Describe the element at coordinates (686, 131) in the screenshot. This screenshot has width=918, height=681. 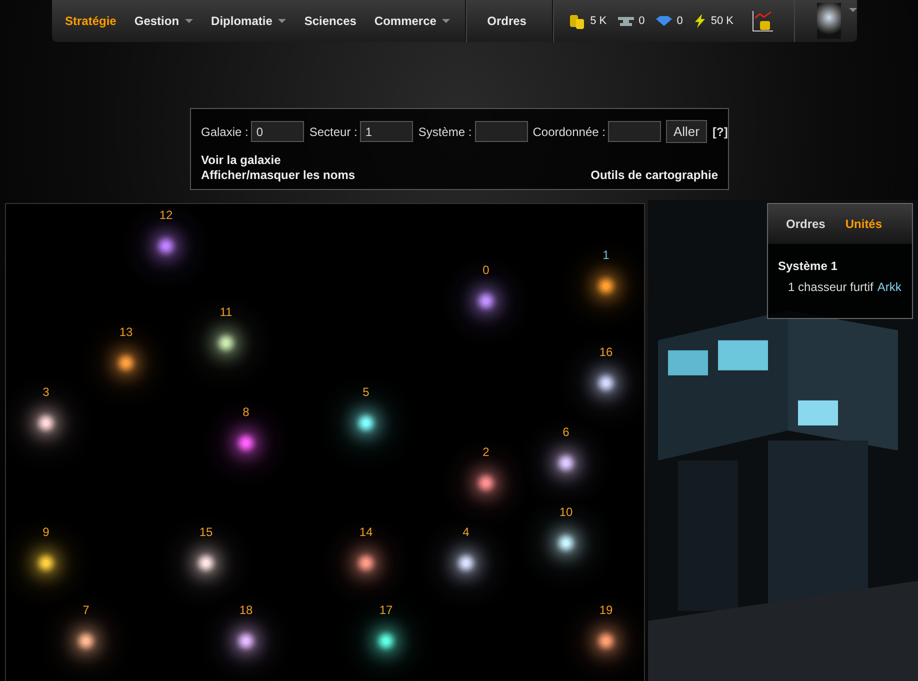
I see `go-button: Aller` at that location.